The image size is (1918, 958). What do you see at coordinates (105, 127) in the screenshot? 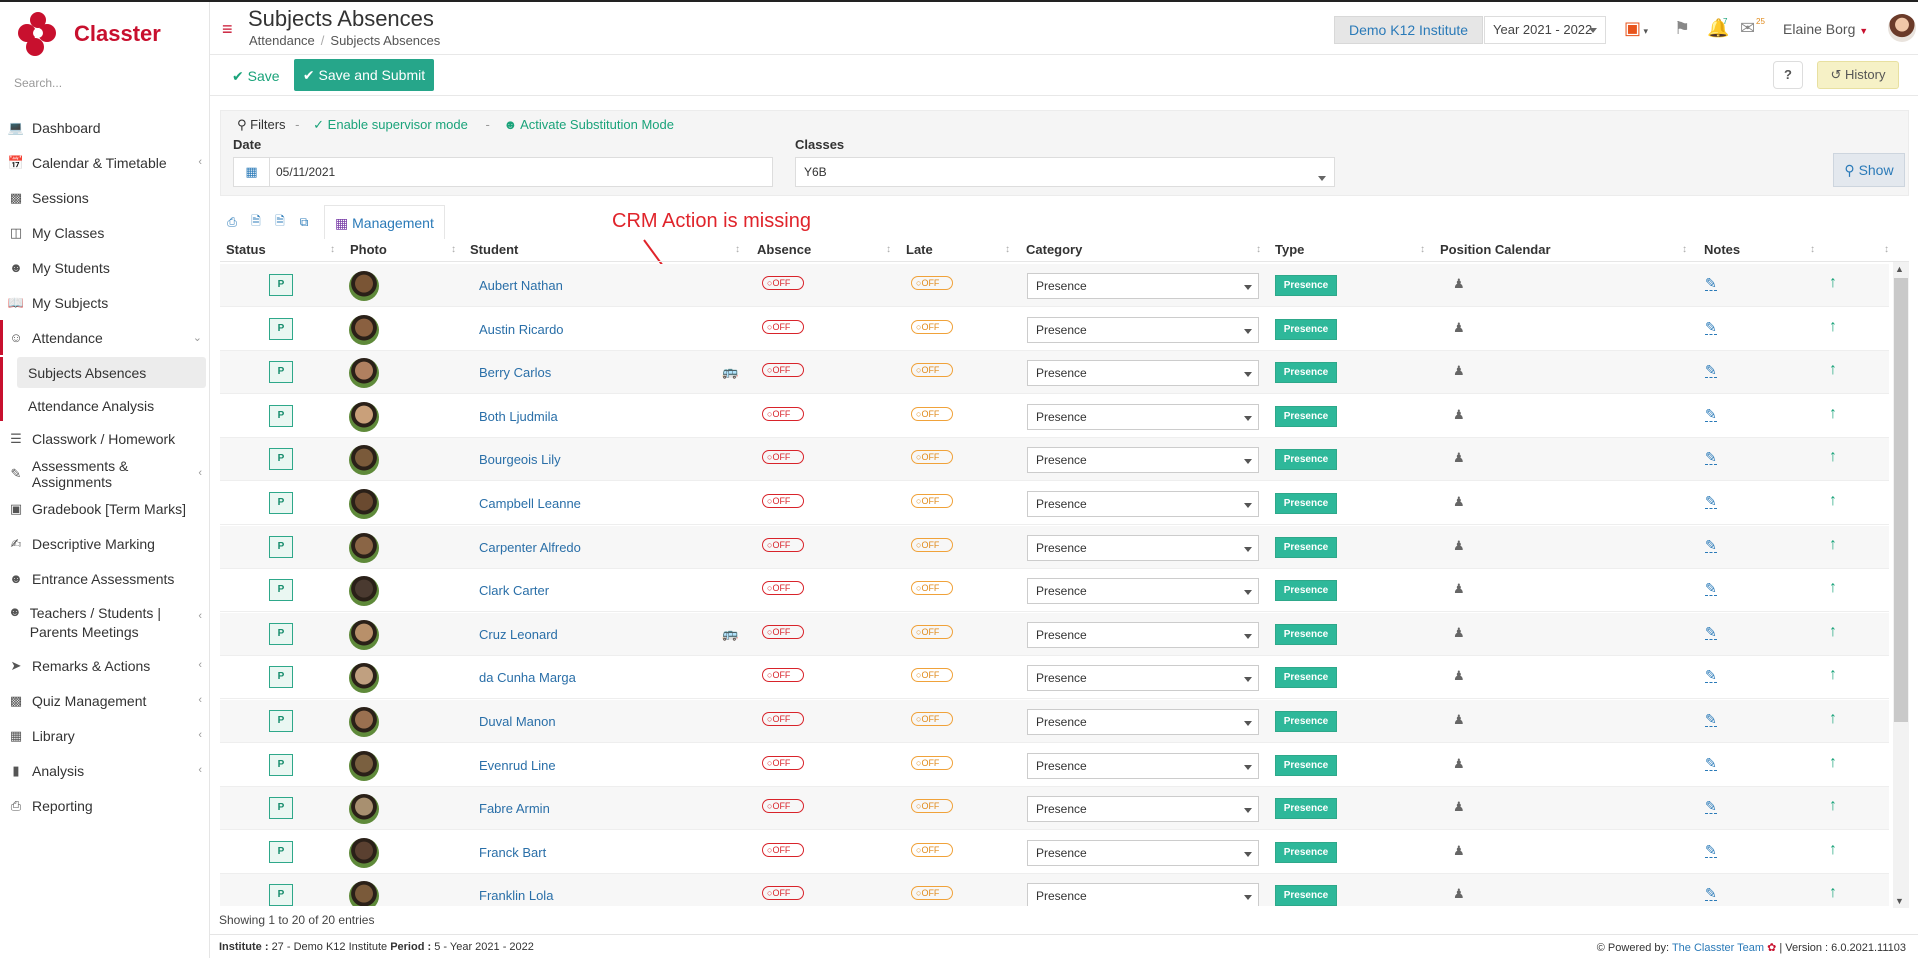
I see `sidebar-item-dashboard: 💻 Dashboard` at bounding box center [105, 127].